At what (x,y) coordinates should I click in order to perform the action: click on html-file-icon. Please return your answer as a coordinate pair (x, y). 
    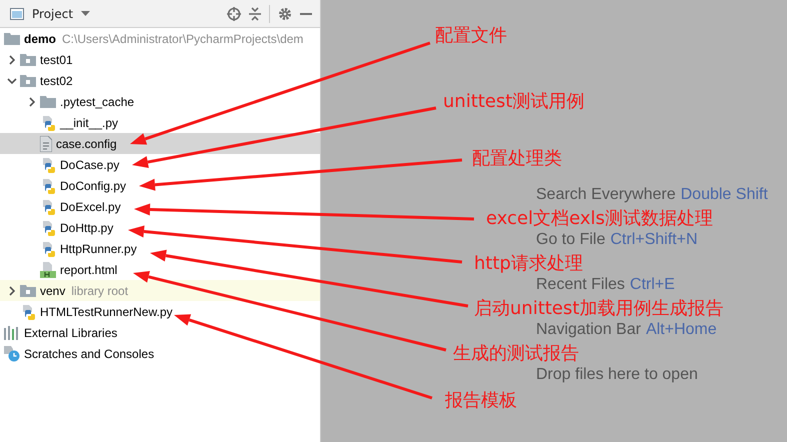
    Looking at the image, I should click on (48, 270).